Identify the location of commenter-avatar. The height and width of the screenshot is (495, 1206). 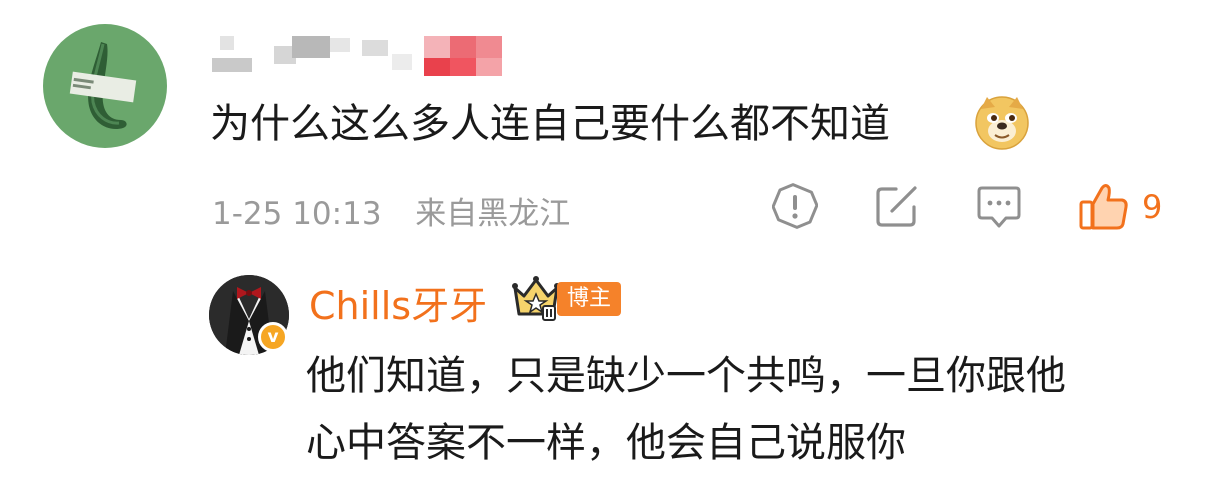
(105, 86).